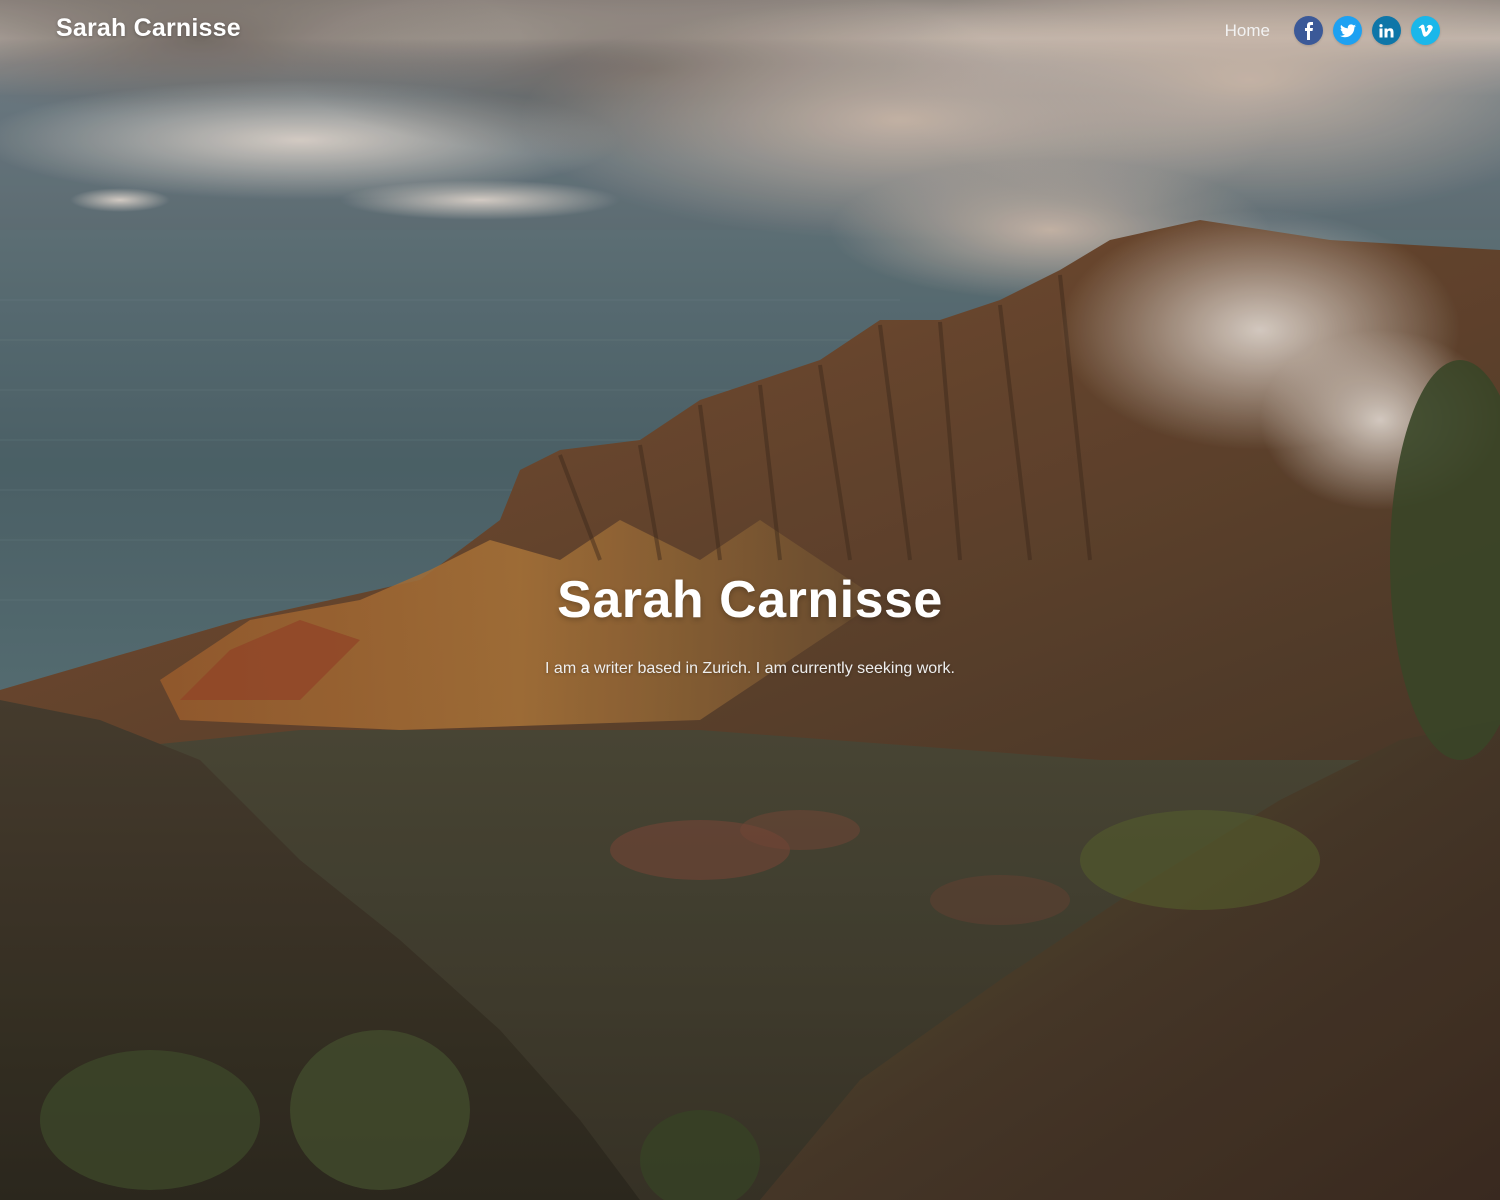 This screenshot has width=1500, height=1200. I want to click on facebook-icon, so click(1308, 30).